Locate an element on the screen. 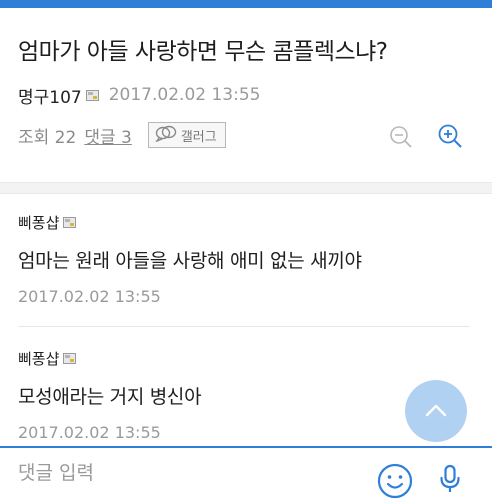 This screenshot has height=504, width=492. chevron-up-icon is located at coordinates (436, 410).